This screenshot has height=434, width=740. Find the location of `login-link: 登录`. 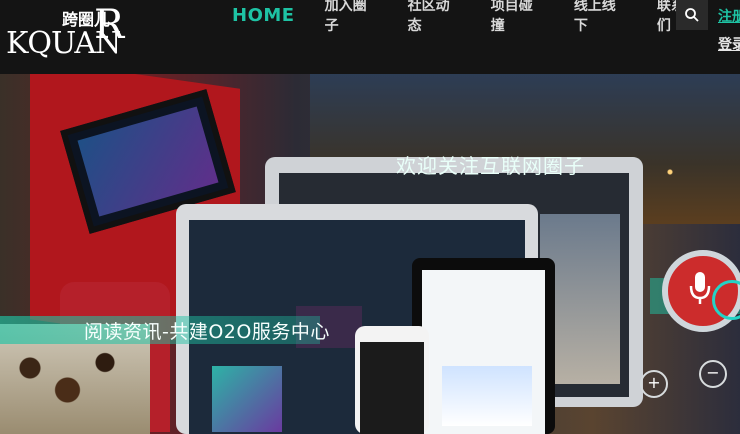

login-link: 登录 is located at coordinates (729, 44).